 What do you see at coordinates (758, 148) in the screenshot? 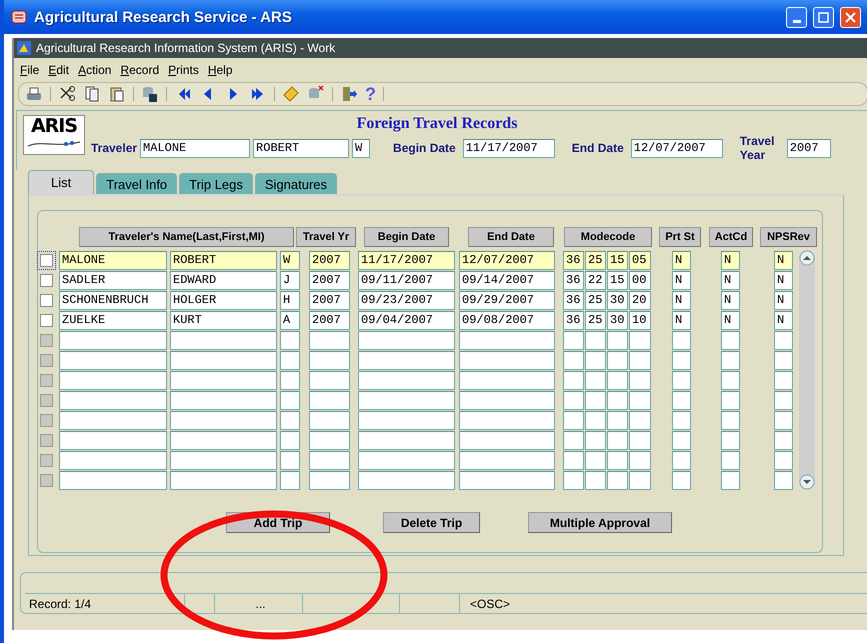
I see `field-label: Travel Year` at bounding box center [758, 148].